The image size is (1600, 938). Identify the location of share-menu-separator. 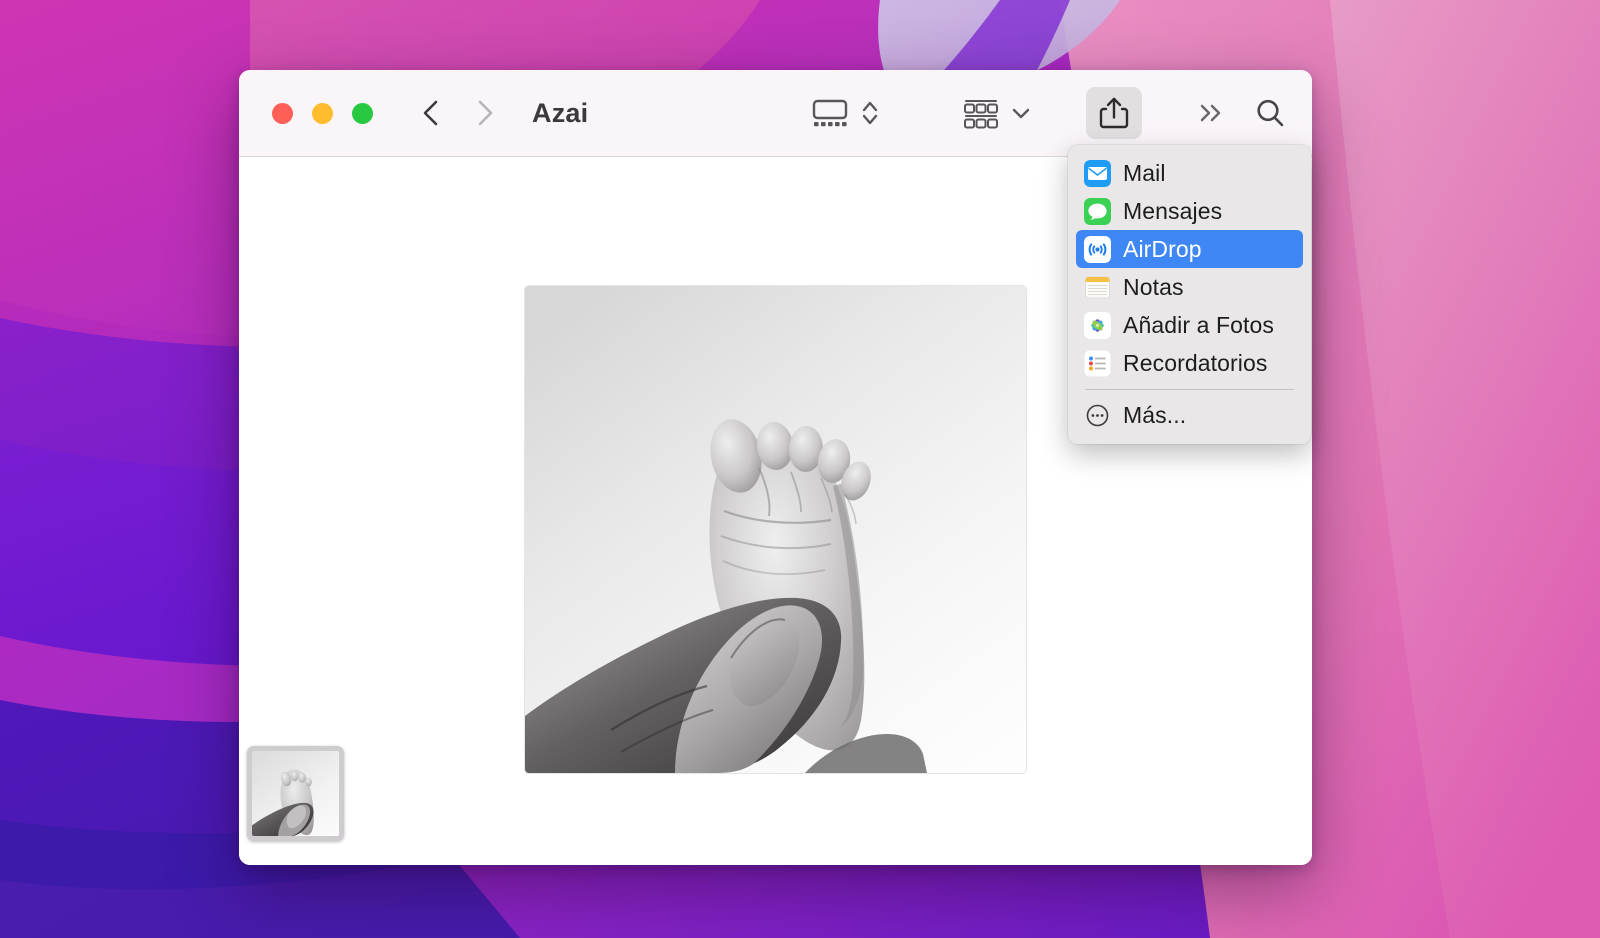
(1189, 389).